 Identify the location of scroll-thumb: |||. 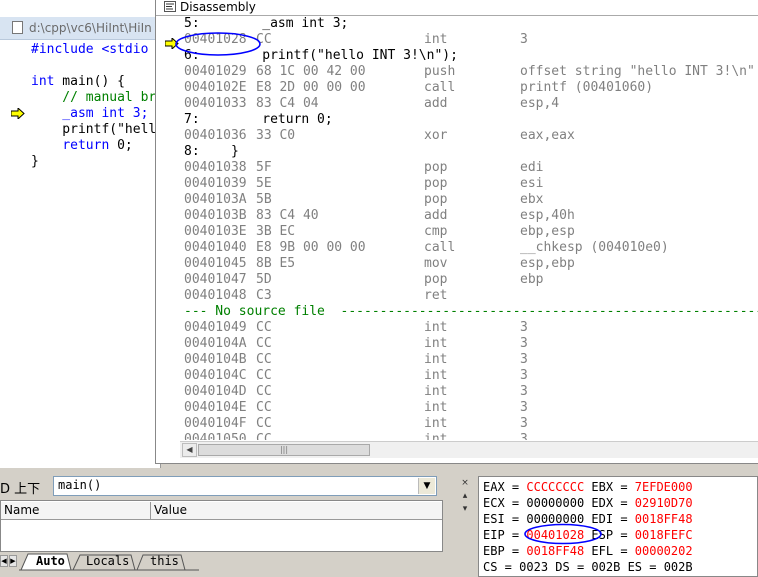
(284, 450).